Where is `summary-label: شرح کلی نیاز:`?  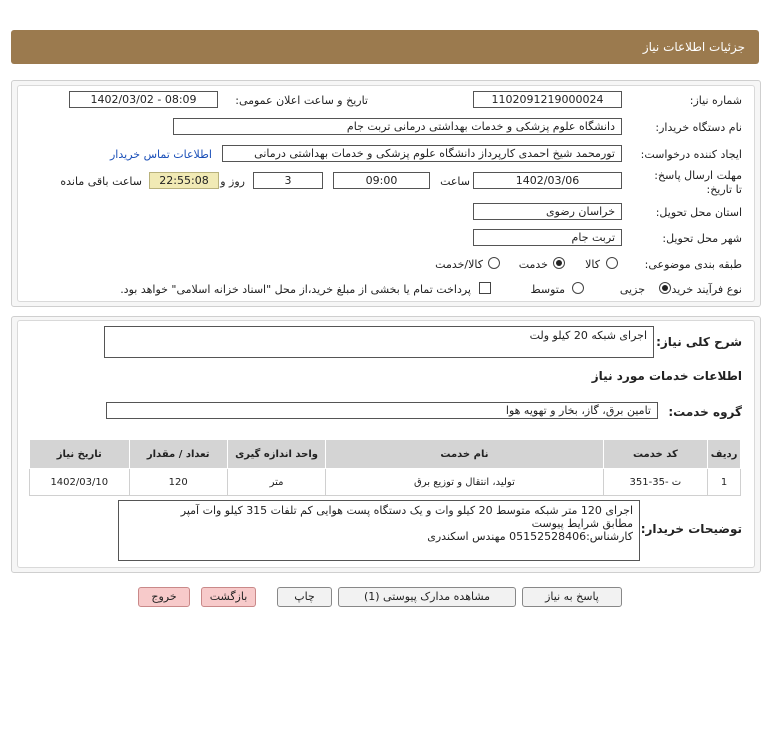 summary-label: شرح کلی نیاز: is located at coordinates (699, 342).